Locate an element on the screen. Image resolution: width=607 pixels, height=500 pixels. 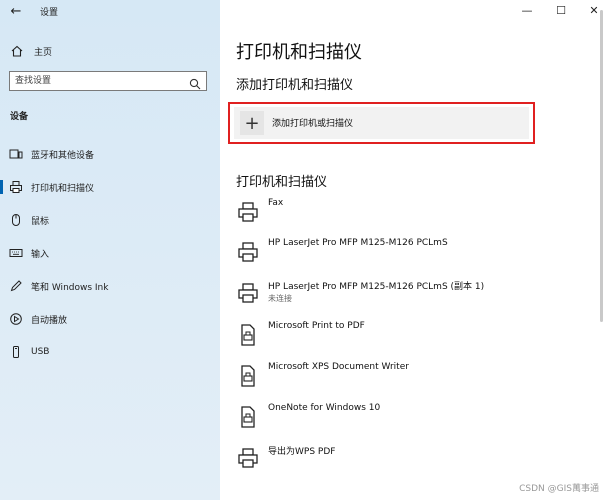
home-label: 主页 is located at coordinates (43, 52).